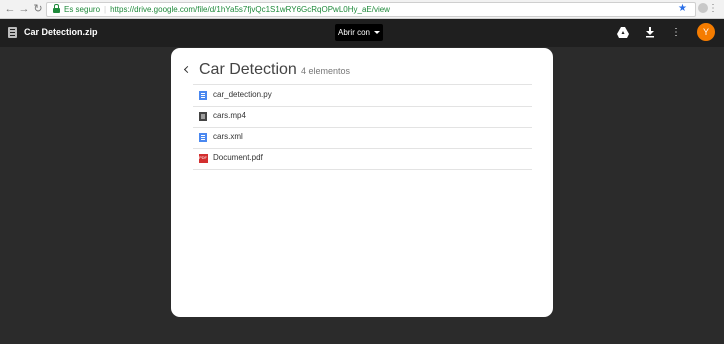 The height and width of the screenshot is (344, 724). I want to click on viewer-top-bar: Car Detection.zip Abrir con ⋮ Y, so click(362, 33).